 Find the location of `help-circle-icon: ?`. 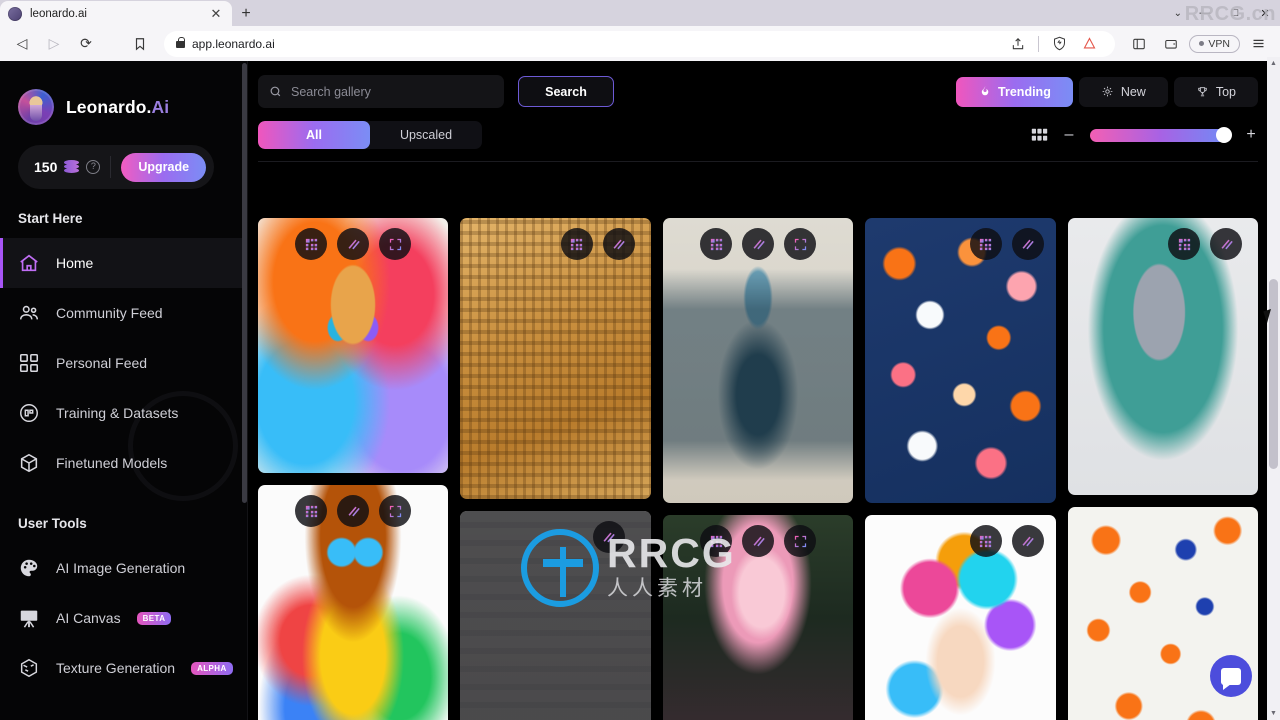

help-circle-icon: ? is located at coordinates (93, 167).